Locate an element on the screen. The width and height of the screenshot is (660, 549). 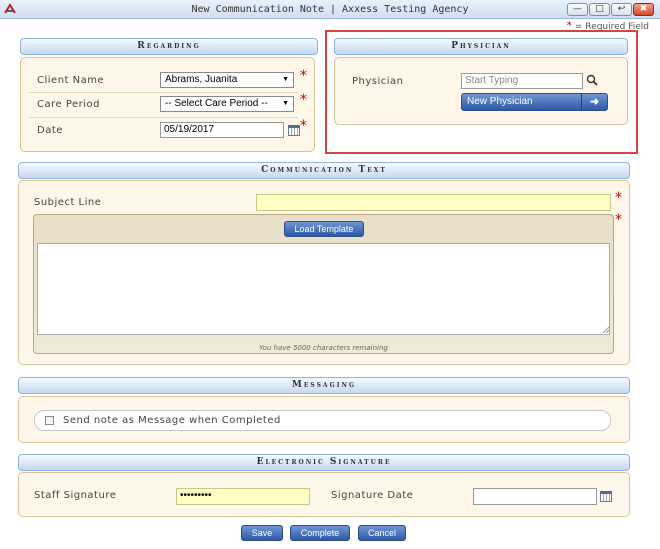
resize-handle-icon is located at coordinates (606, 330).